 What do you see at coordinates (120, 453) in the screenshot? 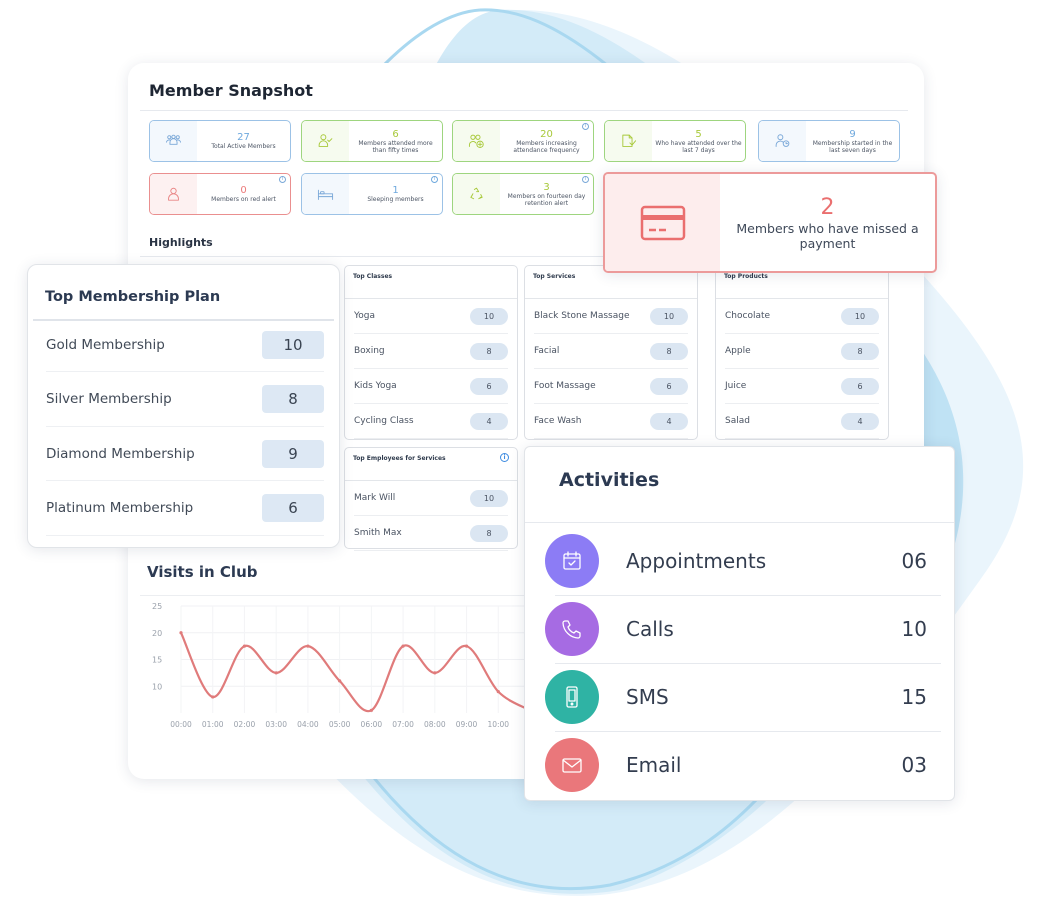
I see `plan-name: Diamond Membership` at bounding box center [120, 453].